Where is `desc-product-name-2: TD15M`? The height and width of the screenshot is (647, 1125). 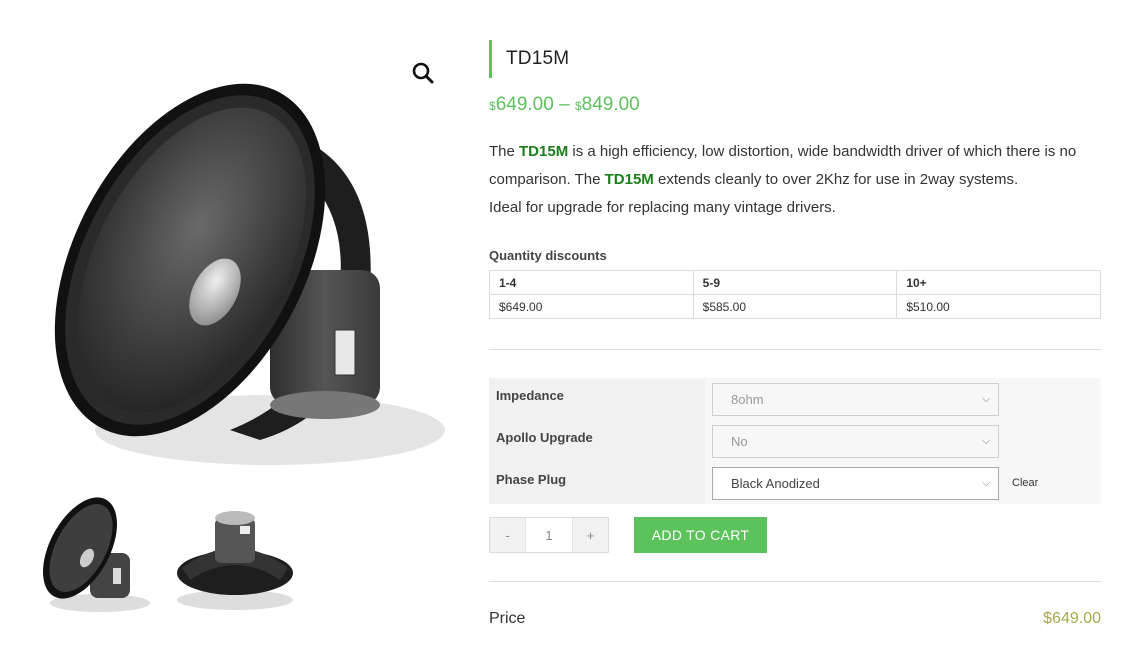
desc-product-name-2: TD15M is located at coordinates (629, 179).